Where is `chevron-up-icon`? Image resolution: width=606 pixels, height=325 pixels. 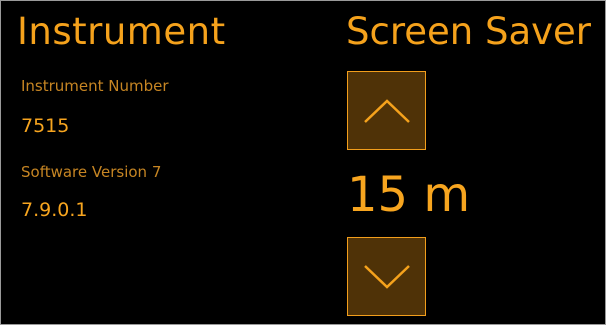 chevron-up-icon is located at coordinates (386, 110).